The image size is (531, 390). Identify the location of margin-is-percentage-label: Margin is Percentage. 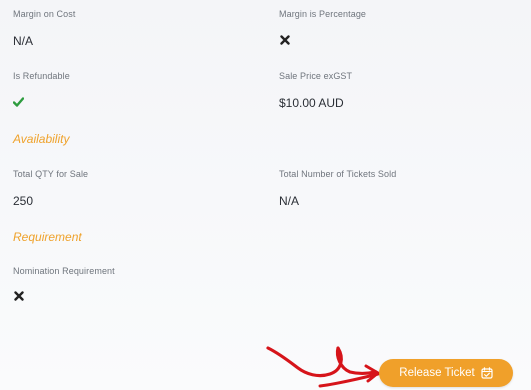
(323, 14).